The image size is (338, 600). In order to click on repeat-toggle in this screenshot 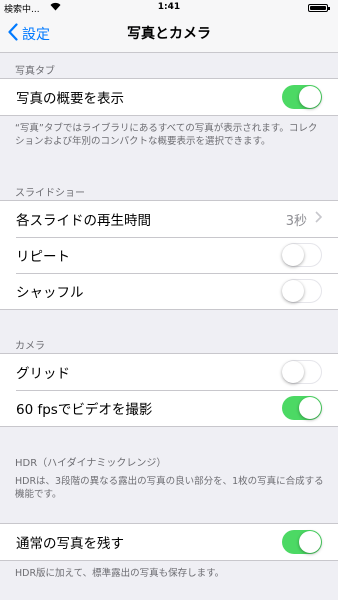, I will do `click(302, 255)`.